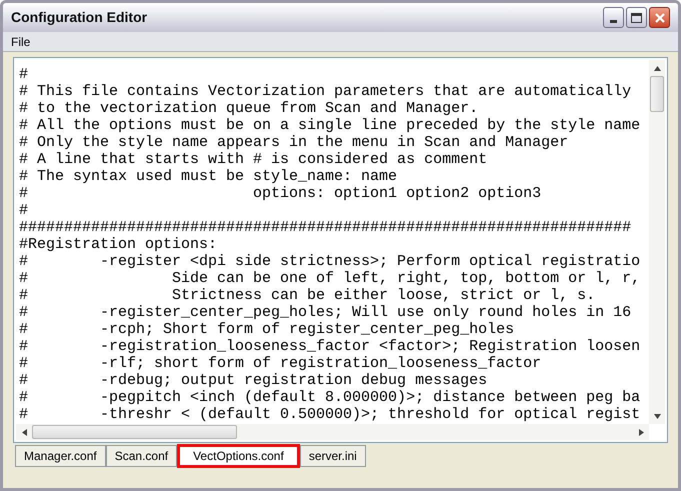  What do you see at coordinates (208, 176) in the screenshot?
I see `code-line: # The syntax used must be style_name: name` at bounding box center [208, 176].